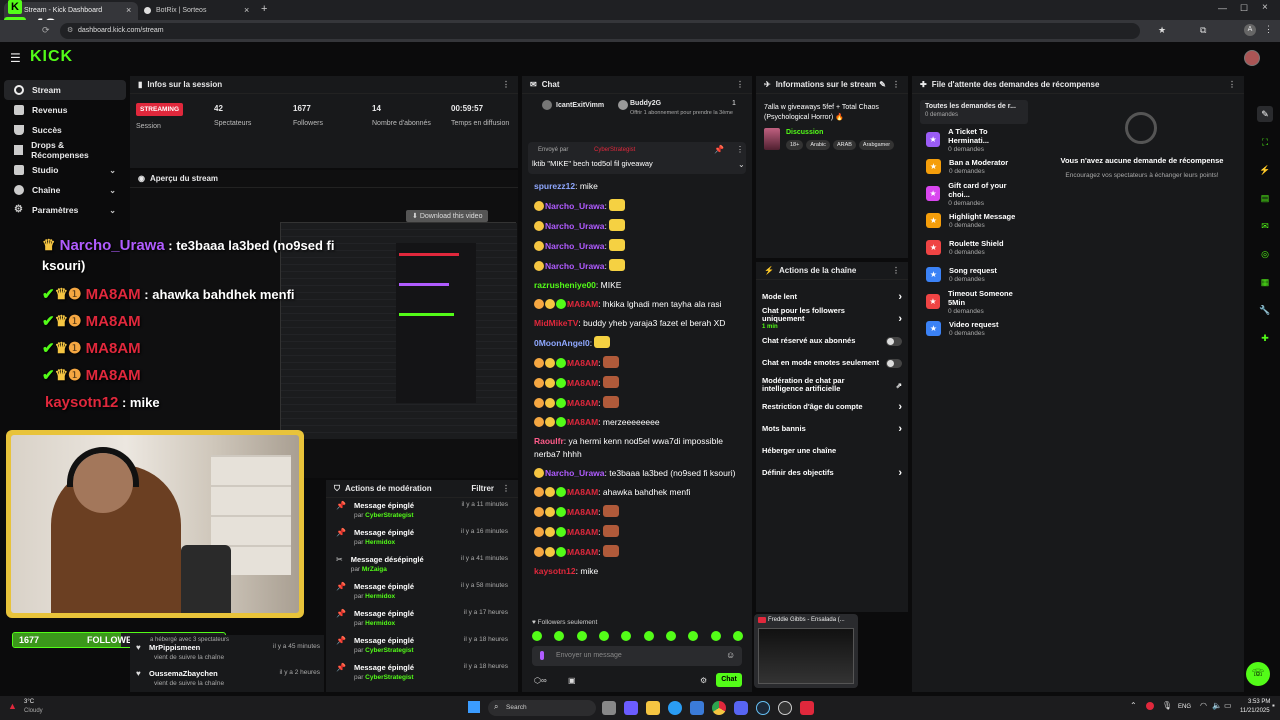 This screenshot has height=720, width=1280. Describe the element at coordinates (264, 9) in the screenshot. I see `new-tab-icon: +` at that location.